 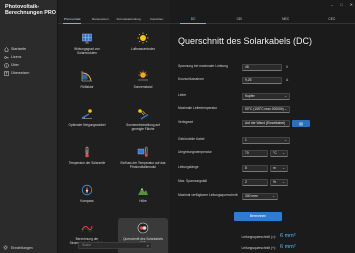 What do you see at coordinates (100, 18) in the screenshot?
I see `tab-ressourcen: Ressourcen` at bounding box center [100, 18].